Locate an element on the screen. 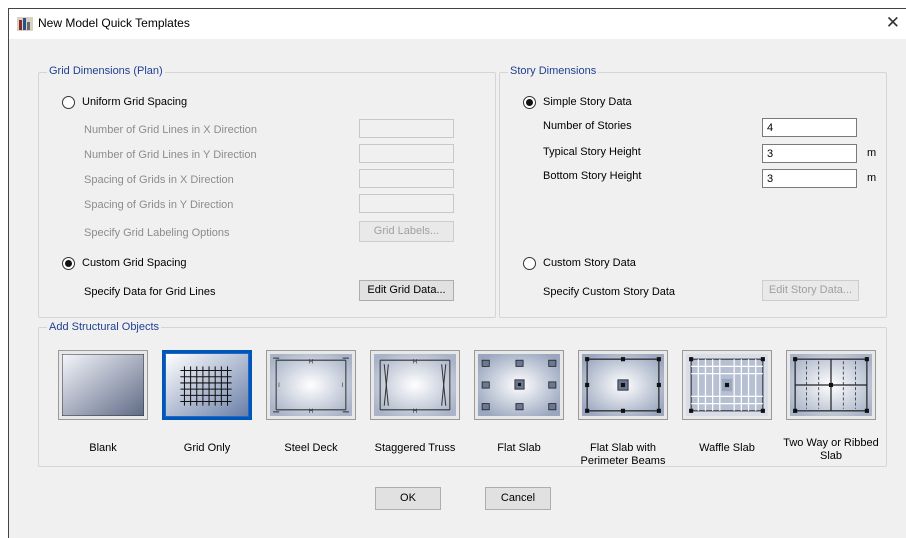 Image resolution: width=906 pixels, height=538 pixels. spacing-x-field is located at coordinates (406, 178).